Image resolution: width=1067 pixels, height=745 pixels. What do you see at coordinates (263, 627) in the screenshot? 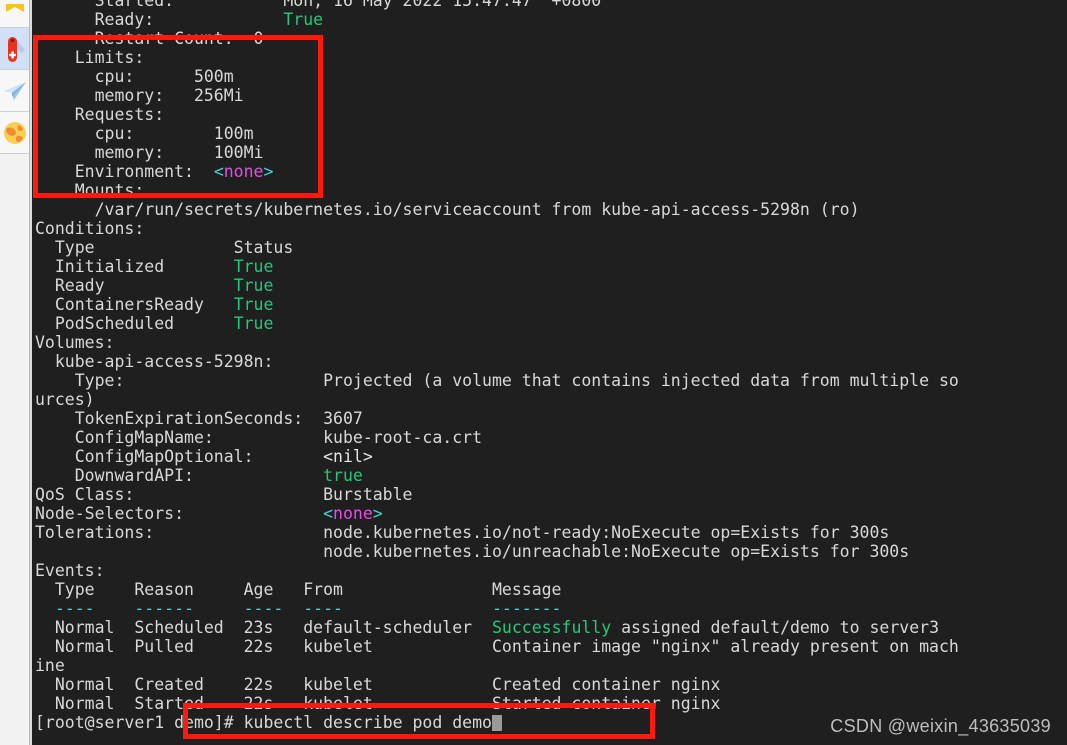
I see `terminal-text: Normal Scheduled 23s default-scheduler` at bounding box center [263, 627].